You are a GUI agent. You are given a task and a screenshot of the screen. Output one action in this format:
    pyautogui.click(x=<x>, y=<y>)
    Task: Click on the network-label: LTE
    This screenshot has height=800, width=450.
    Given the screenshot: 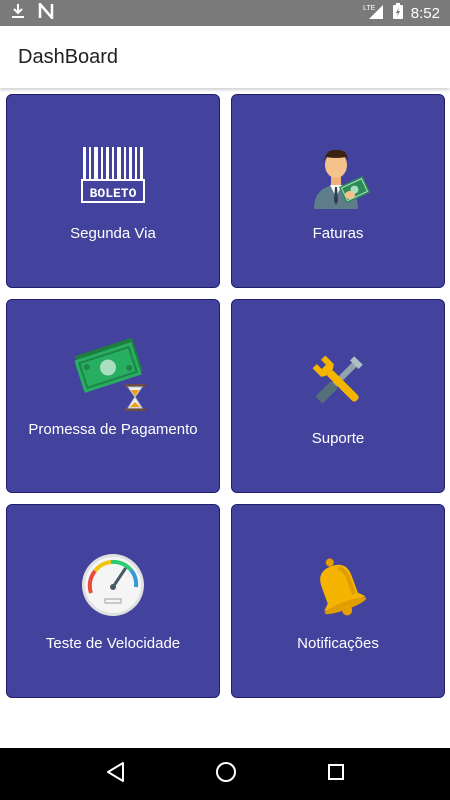 What is the action you would take?
    pyautogui.click(x=369, y=8)
    